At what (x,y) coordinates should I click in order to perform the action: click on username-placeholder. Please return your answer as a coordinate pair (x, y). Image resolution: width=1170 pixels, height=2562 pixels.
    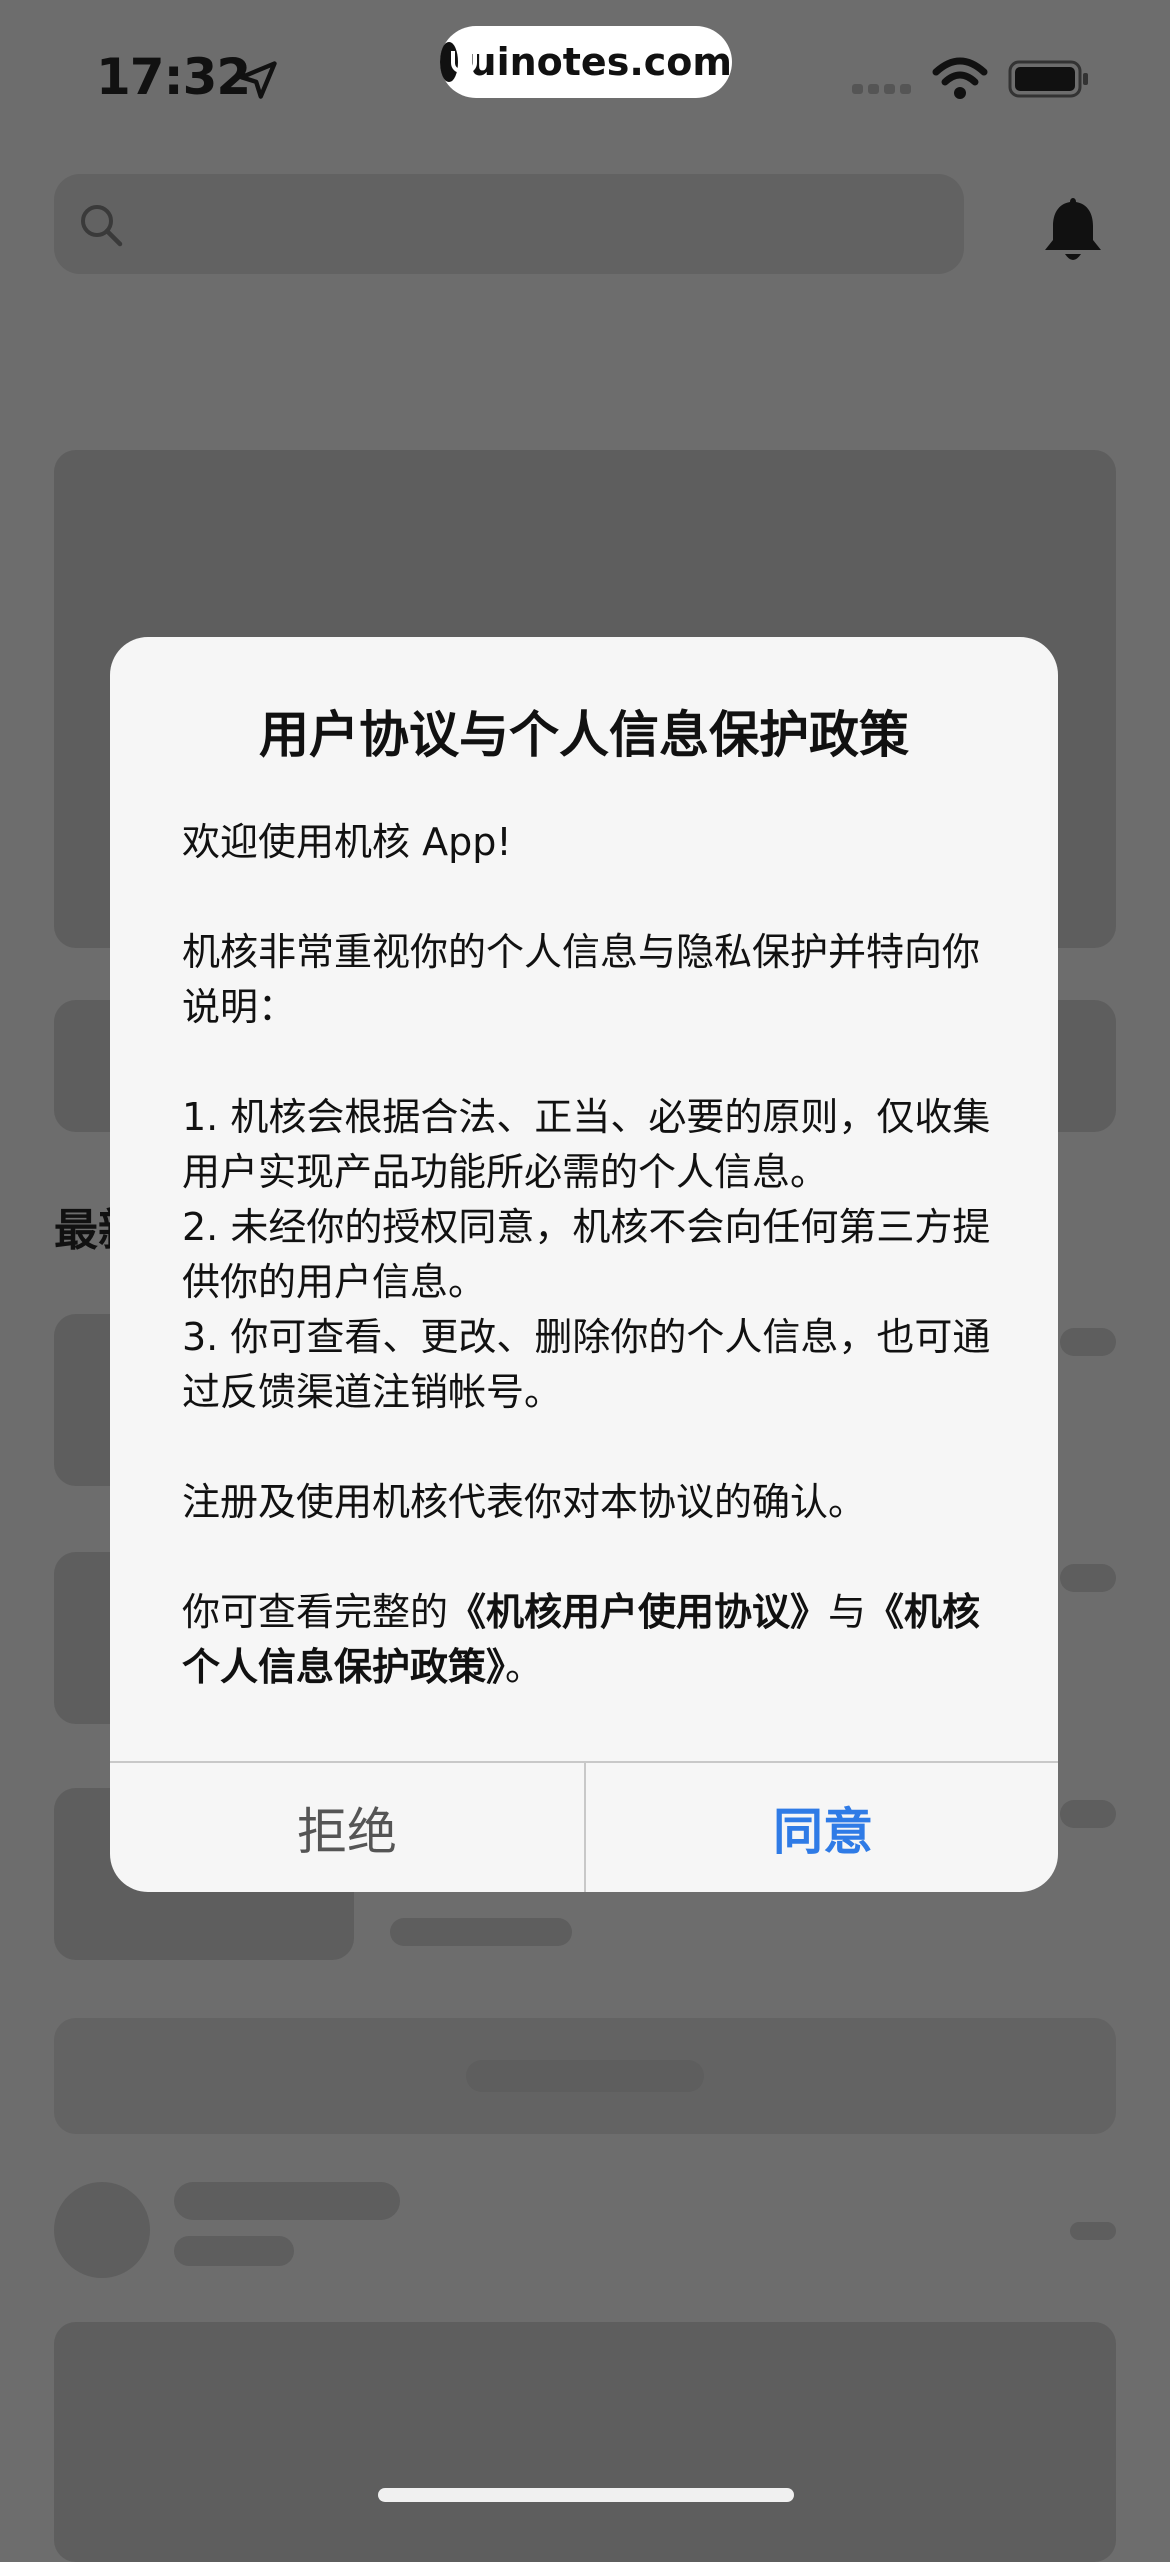
    Looking at the image, I should click on (287, 2201).